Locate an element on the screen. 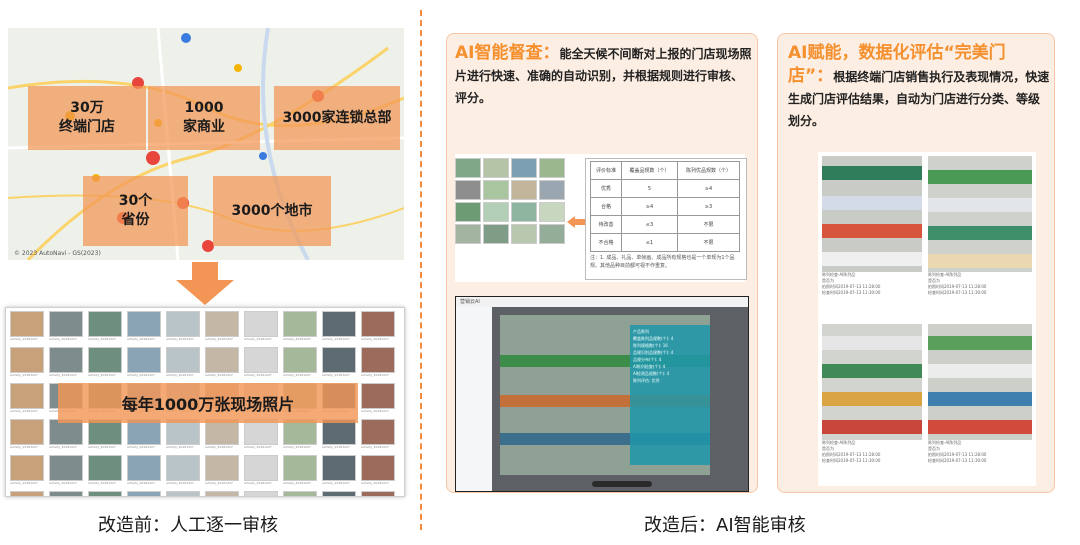  table-cell: ≤1 is located at coordinates (649, 242).